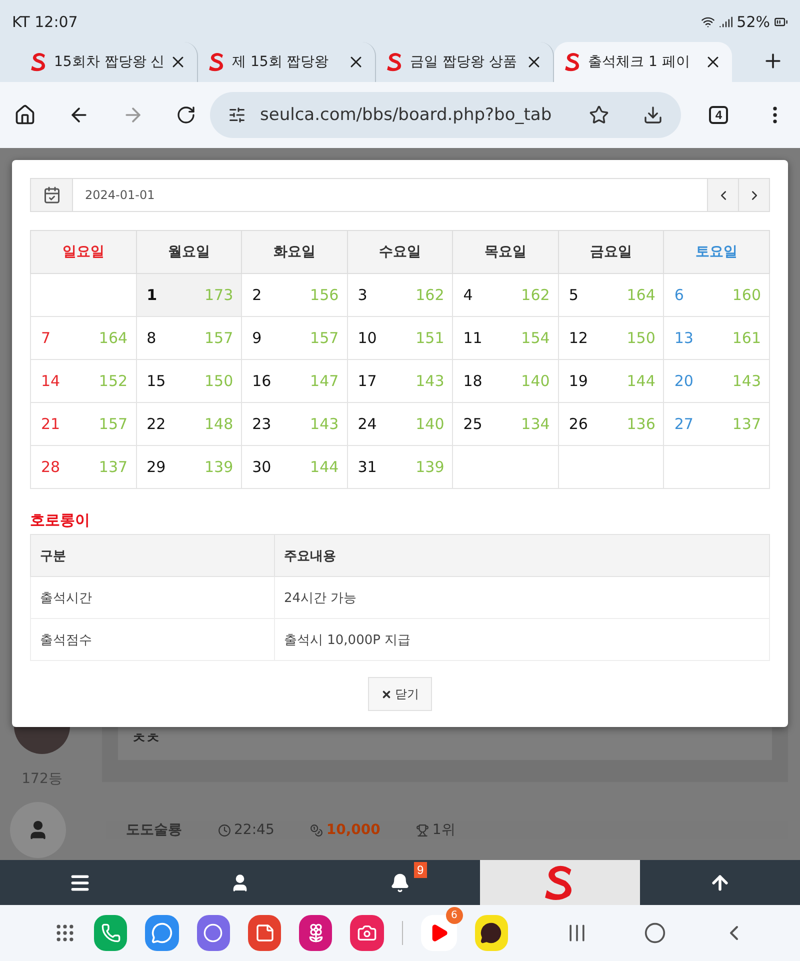 Image resolution: width=800 pixels, height=961 pixels. I want to click on bookmark-icon, so click(599, 115).